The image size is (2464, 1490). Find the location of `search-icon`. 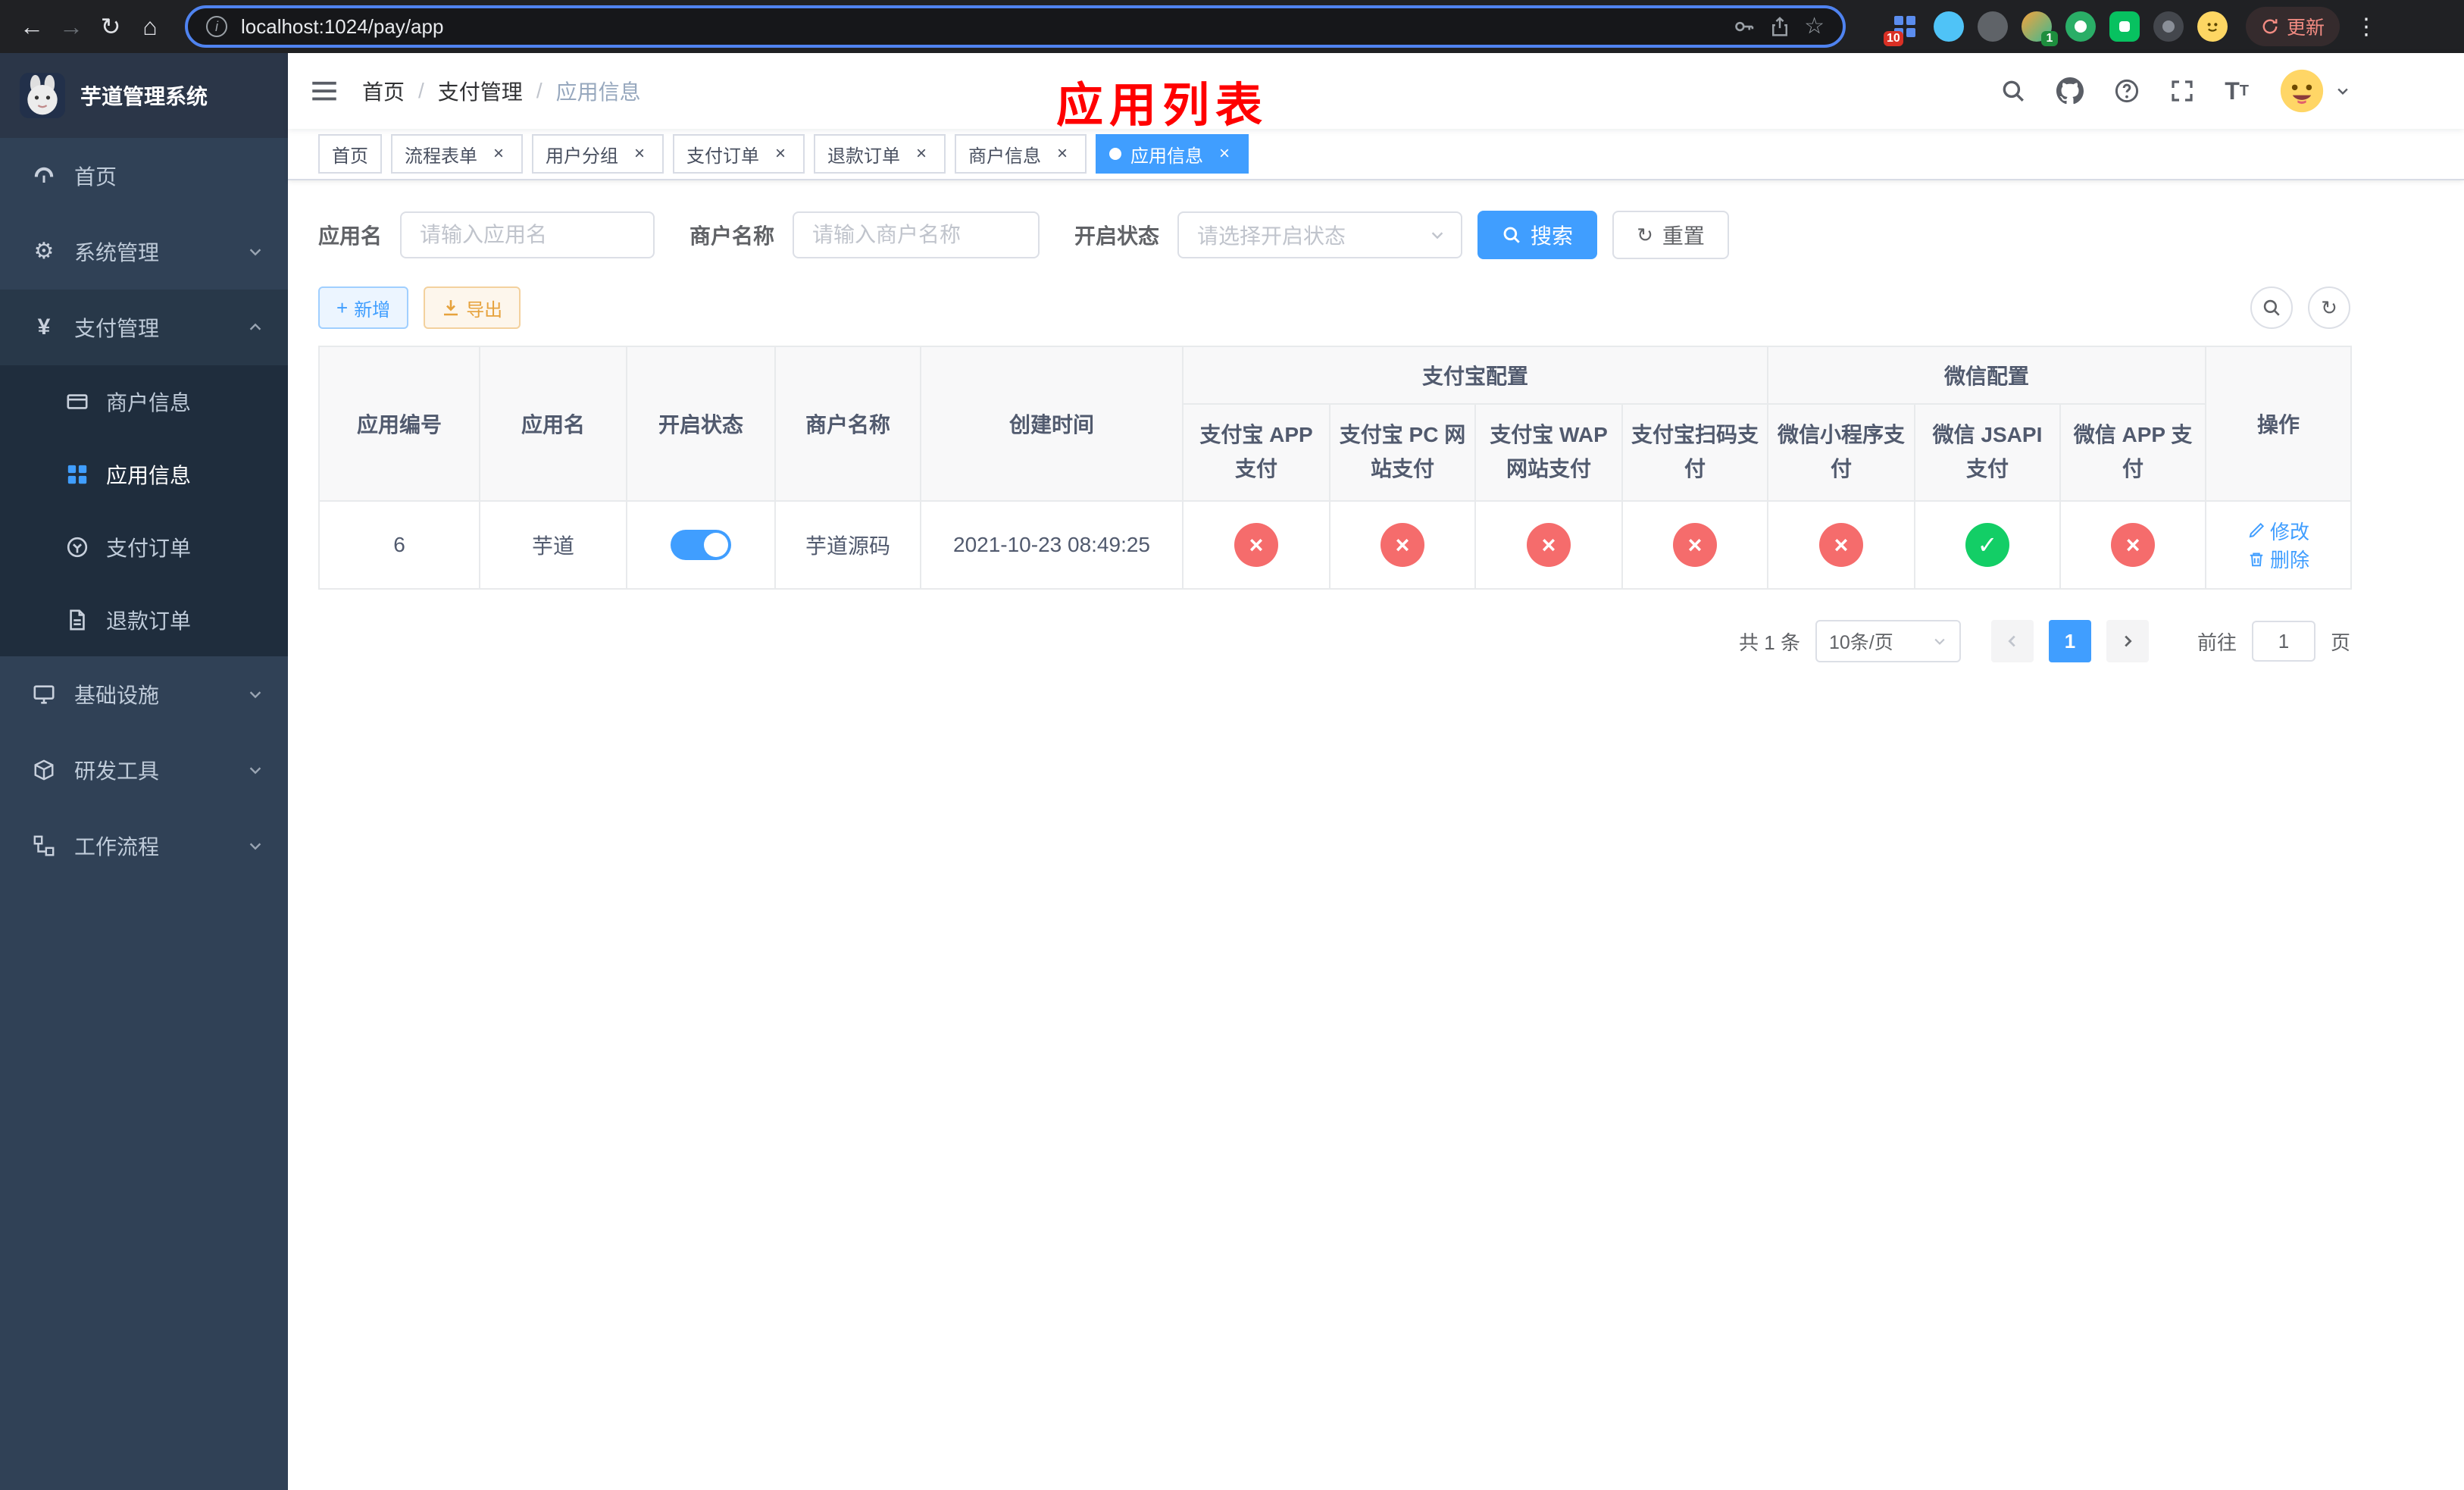

search-icon is located at coordinates (2013, 91).